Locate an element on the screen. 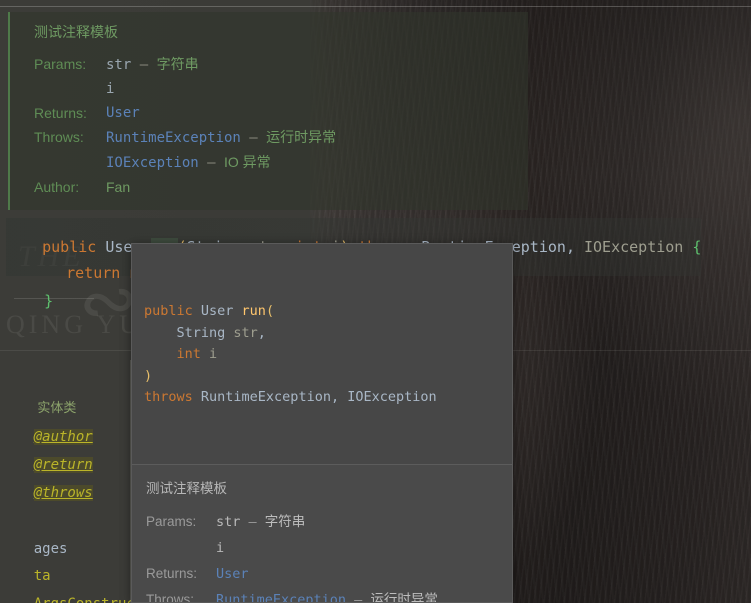 The height and width of the screenshot is (603, 751). doc-field-value: Fan is located at coordinates (118, 187).